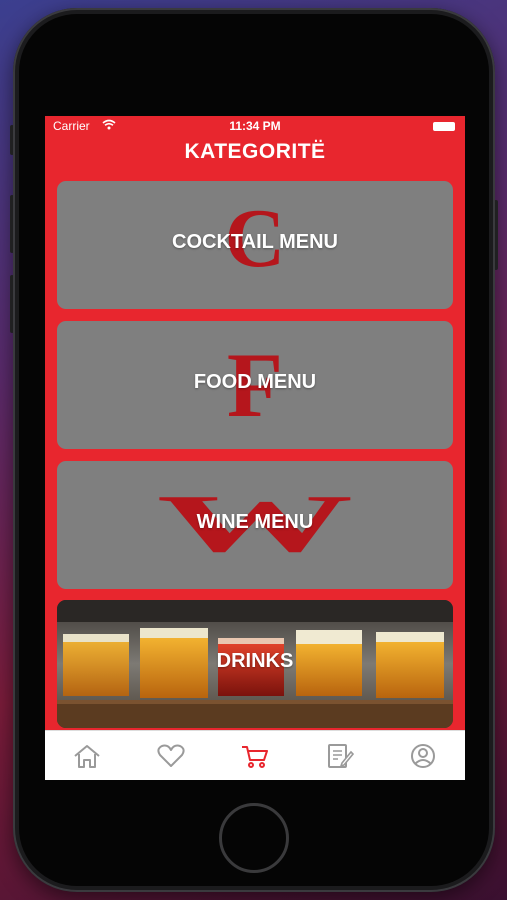  I want to click on heart-icon, so click(171, 755).